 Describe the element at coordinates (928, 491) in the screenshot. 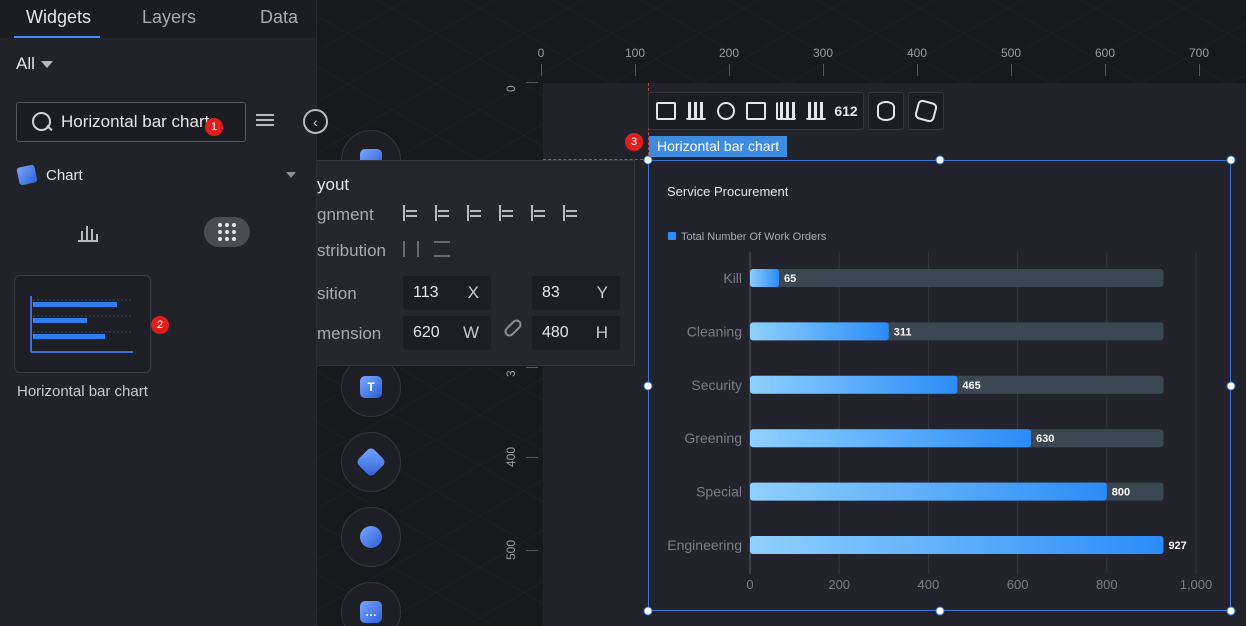

I see `bar-special` at that location.